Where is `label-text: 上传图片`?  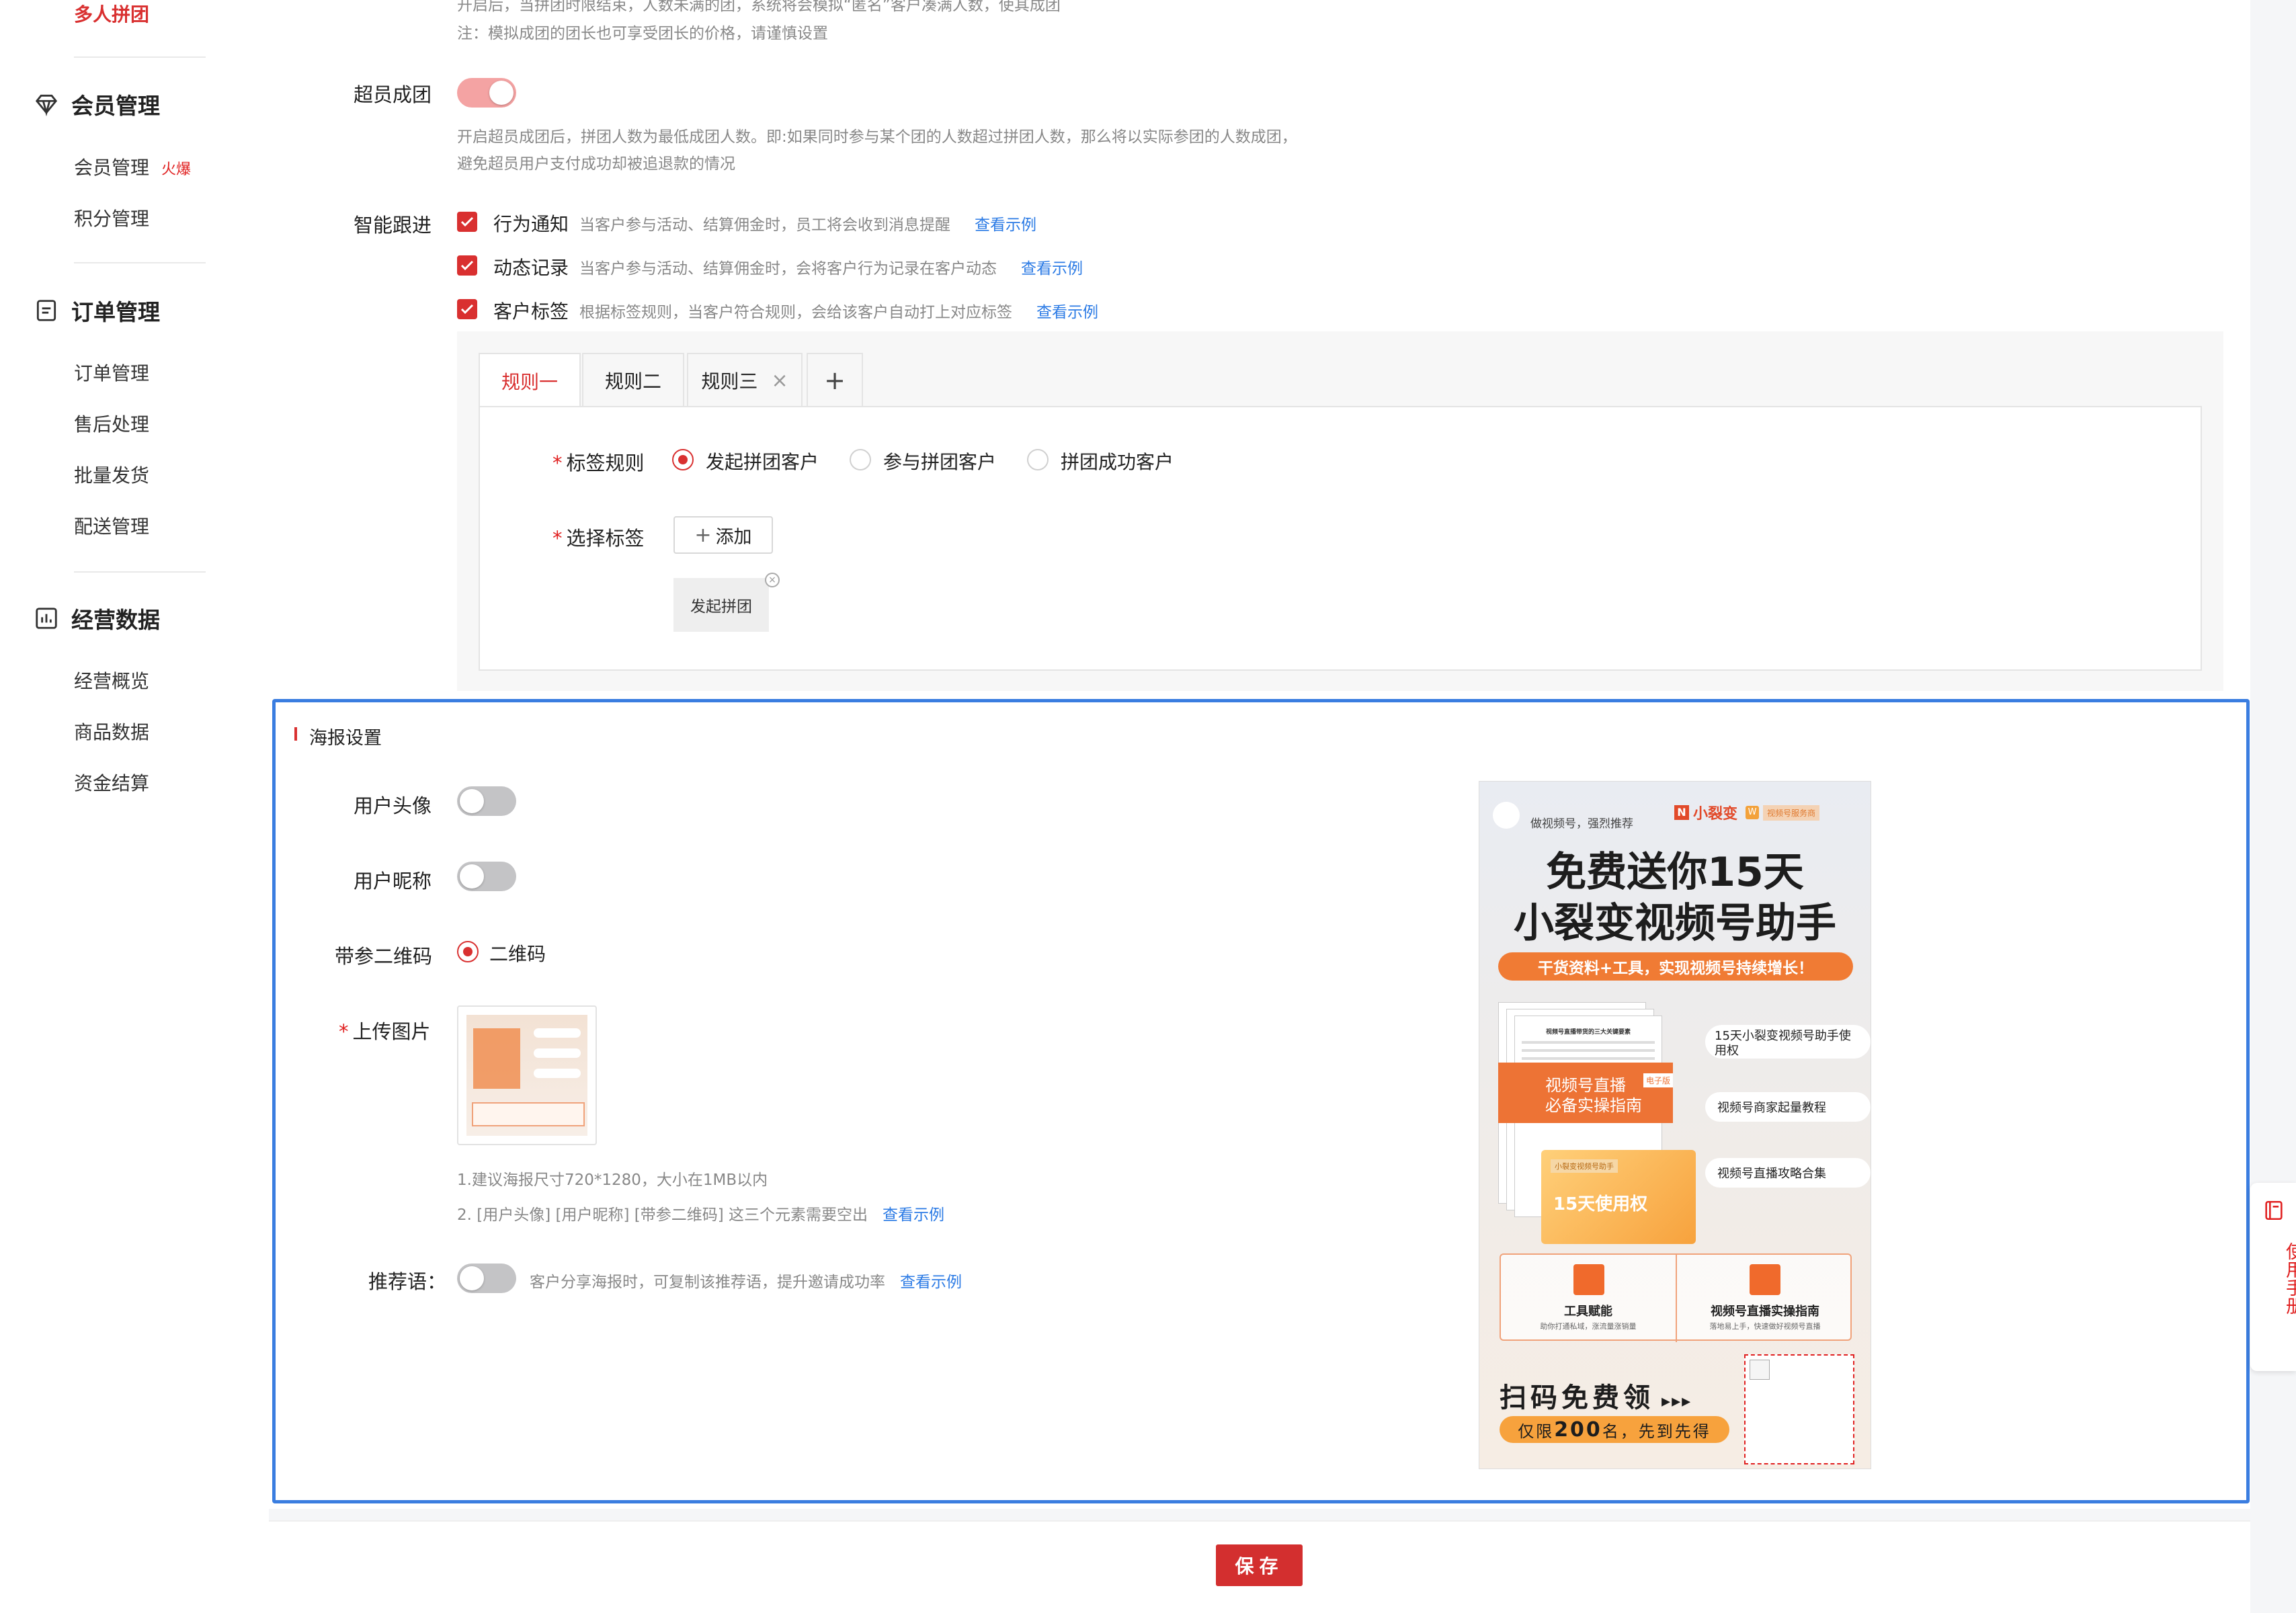
label-text: 上传图片 is located at coordinates (391, 1031).